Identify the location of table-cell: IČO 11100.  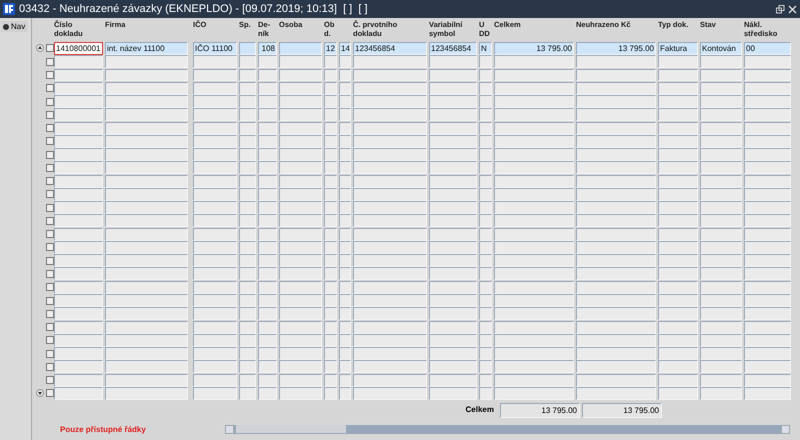
(215, 48).